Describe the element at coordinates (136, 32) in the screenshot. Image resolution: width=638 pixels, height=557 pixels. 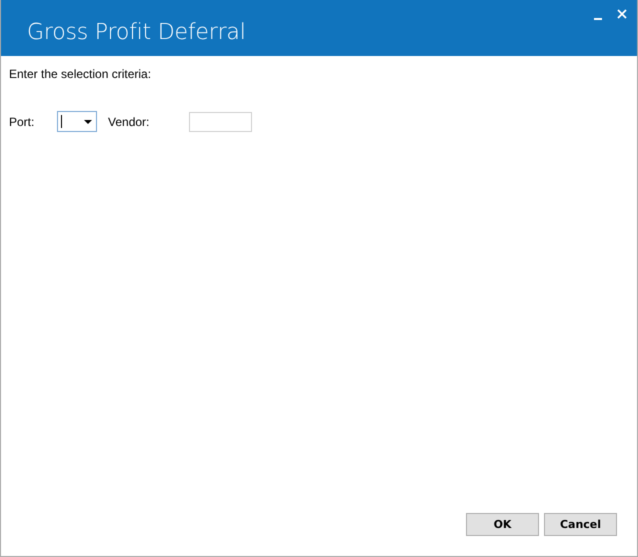
I see `window-title: Gross Profit Deferral` at that location.